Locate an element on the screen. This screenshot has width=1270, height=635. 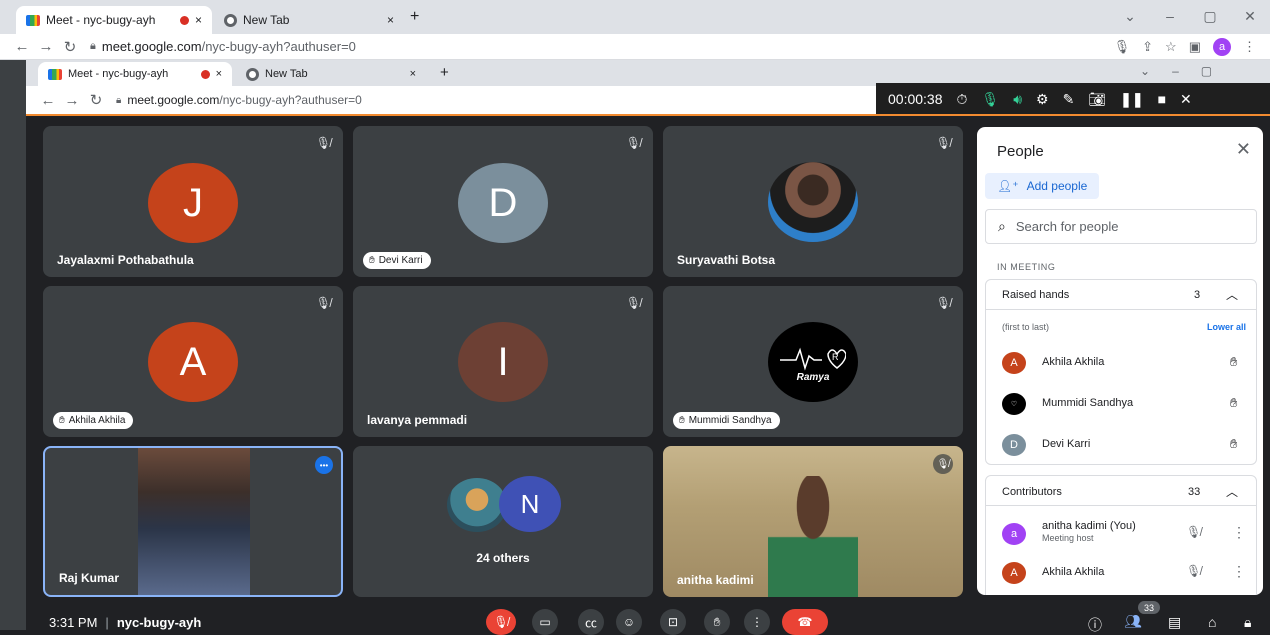
inner-tab-new-tab: New Tab × is located at coordinates (331, 74).